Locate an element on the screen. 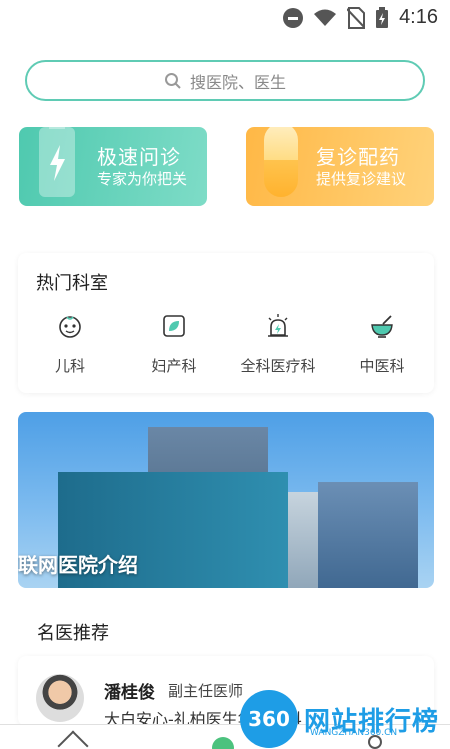  hot-departments-title: 热门科室 is located at coordinates (72, 283).